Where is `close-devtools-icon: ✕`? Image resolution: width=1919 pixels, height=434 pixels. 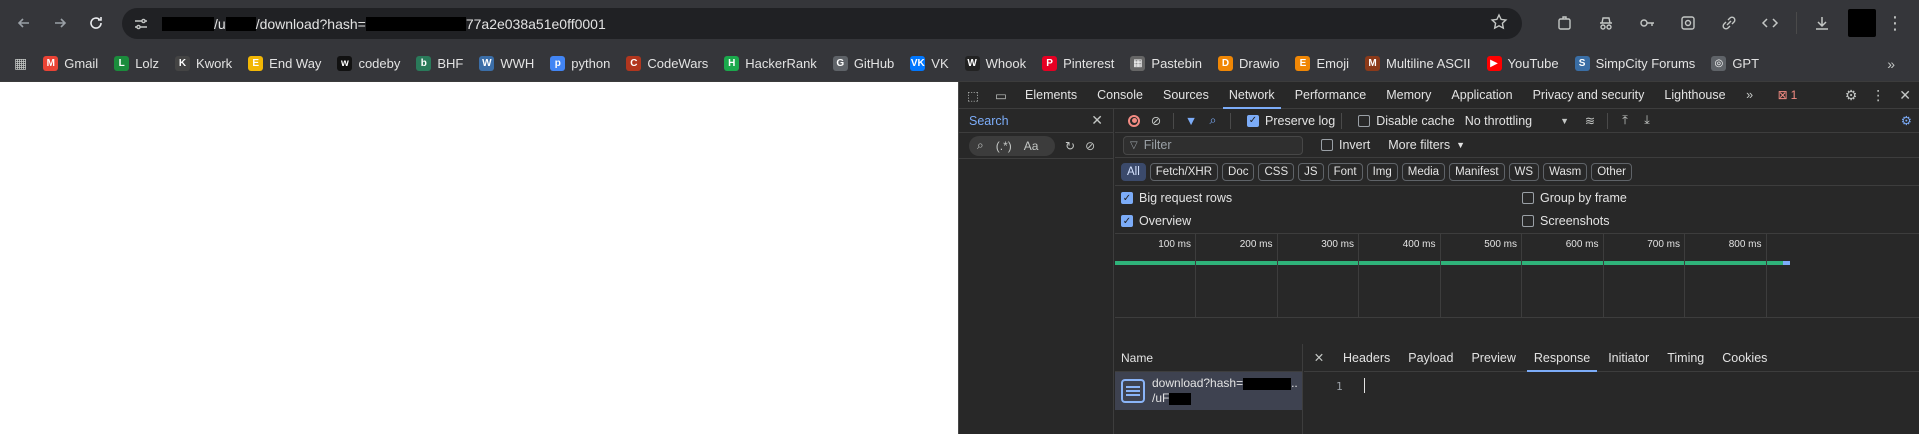 close-devtools-icon: ✕ is located at coordinates (1905, 95).